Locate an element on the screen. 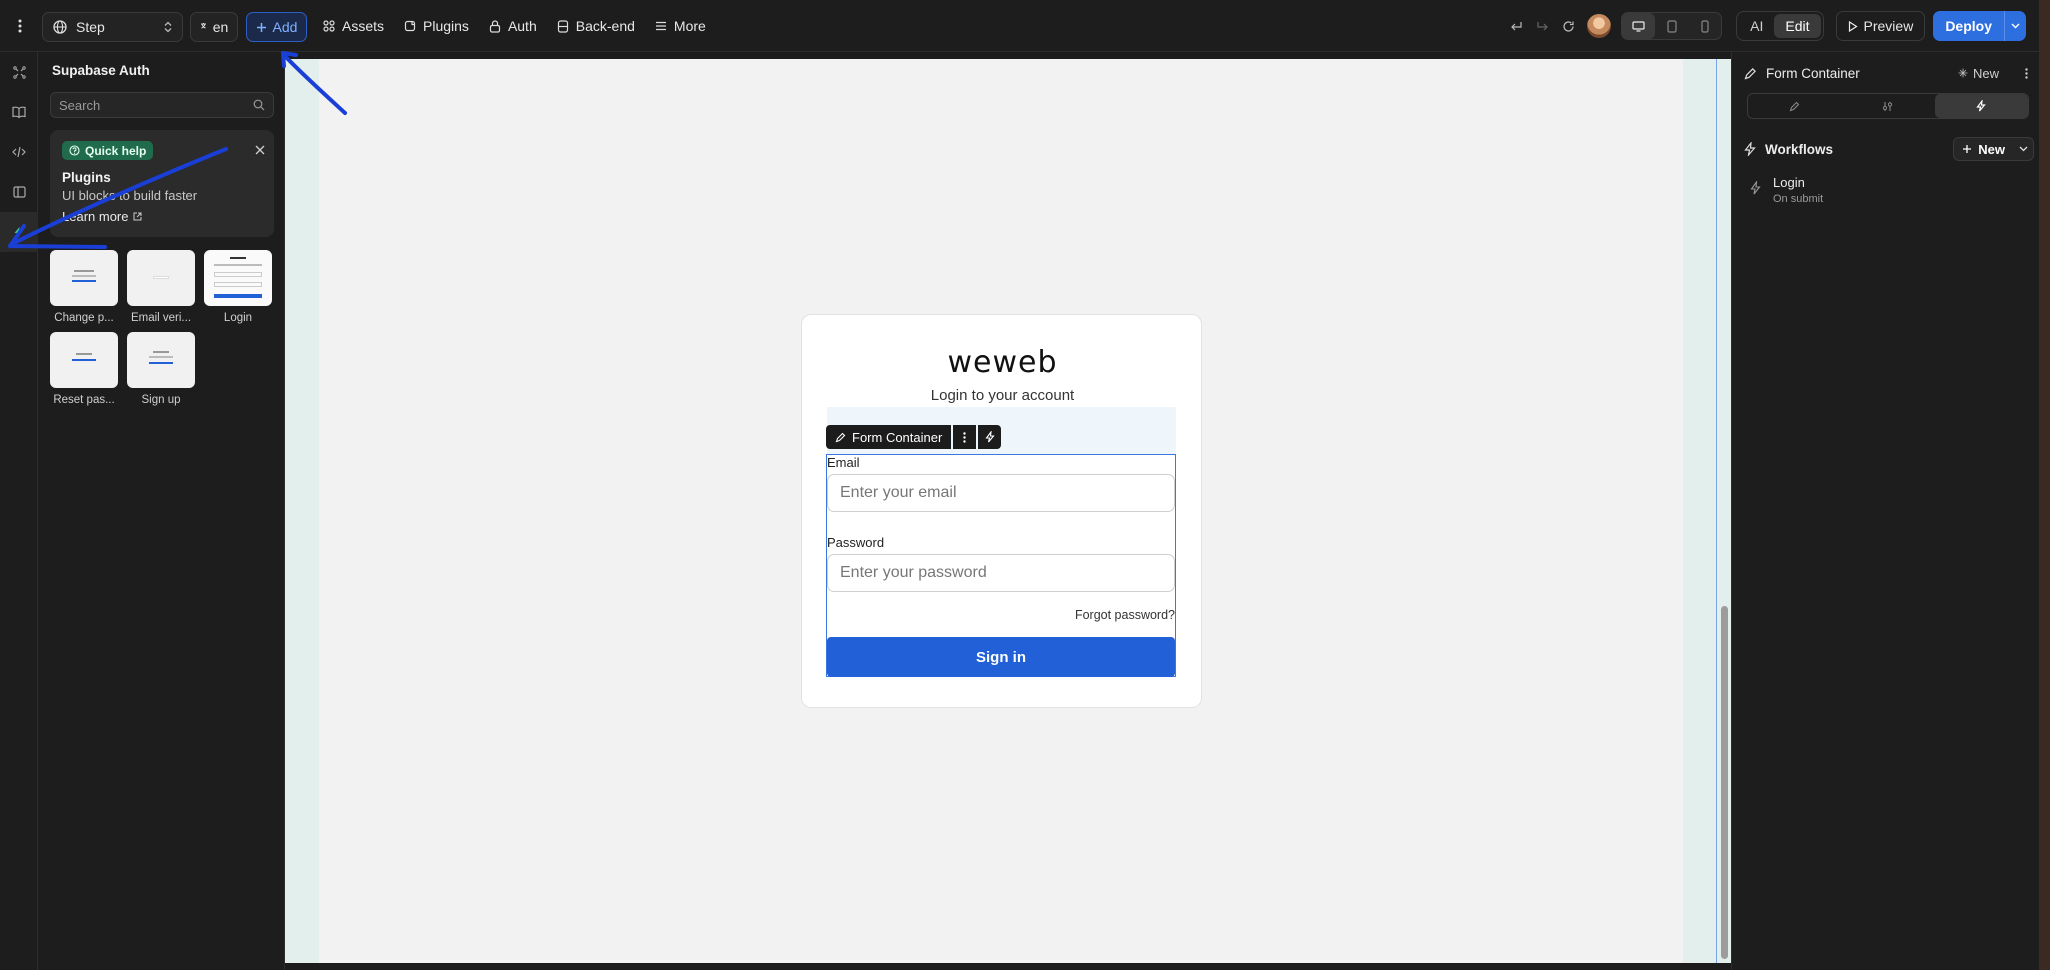 Image resolution: width=2050 pixels, height=970 pixels. mobile-icon is located at coordinates (1705, 26).